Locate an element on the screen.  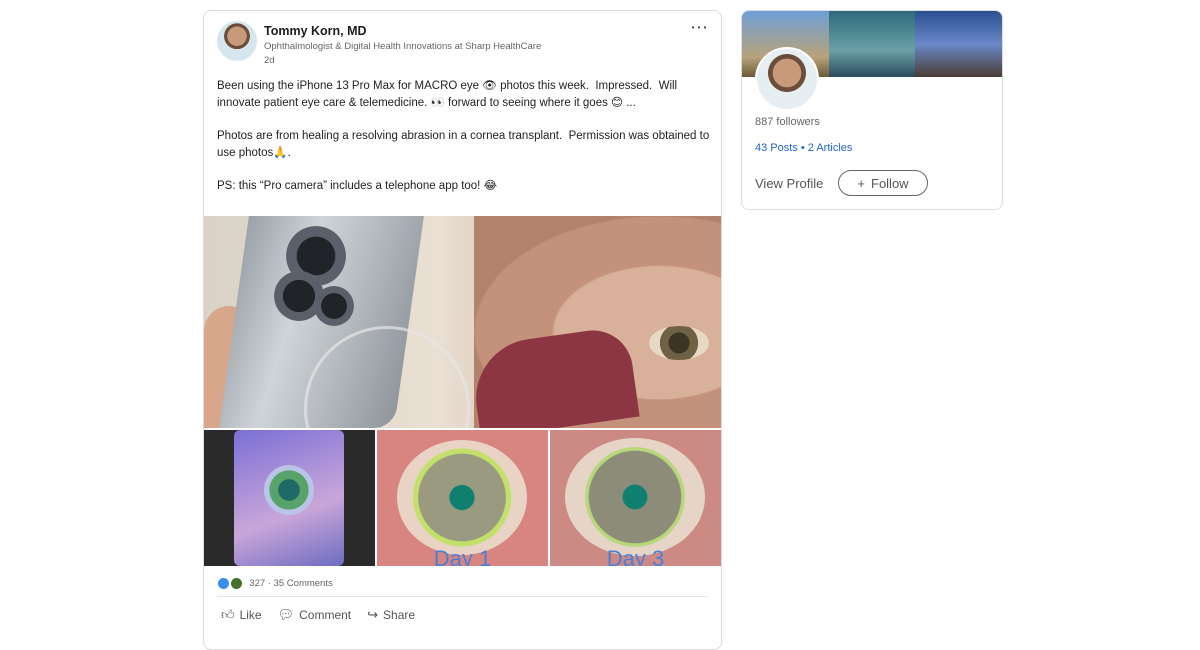
divider is located at coordinates (462, 596).